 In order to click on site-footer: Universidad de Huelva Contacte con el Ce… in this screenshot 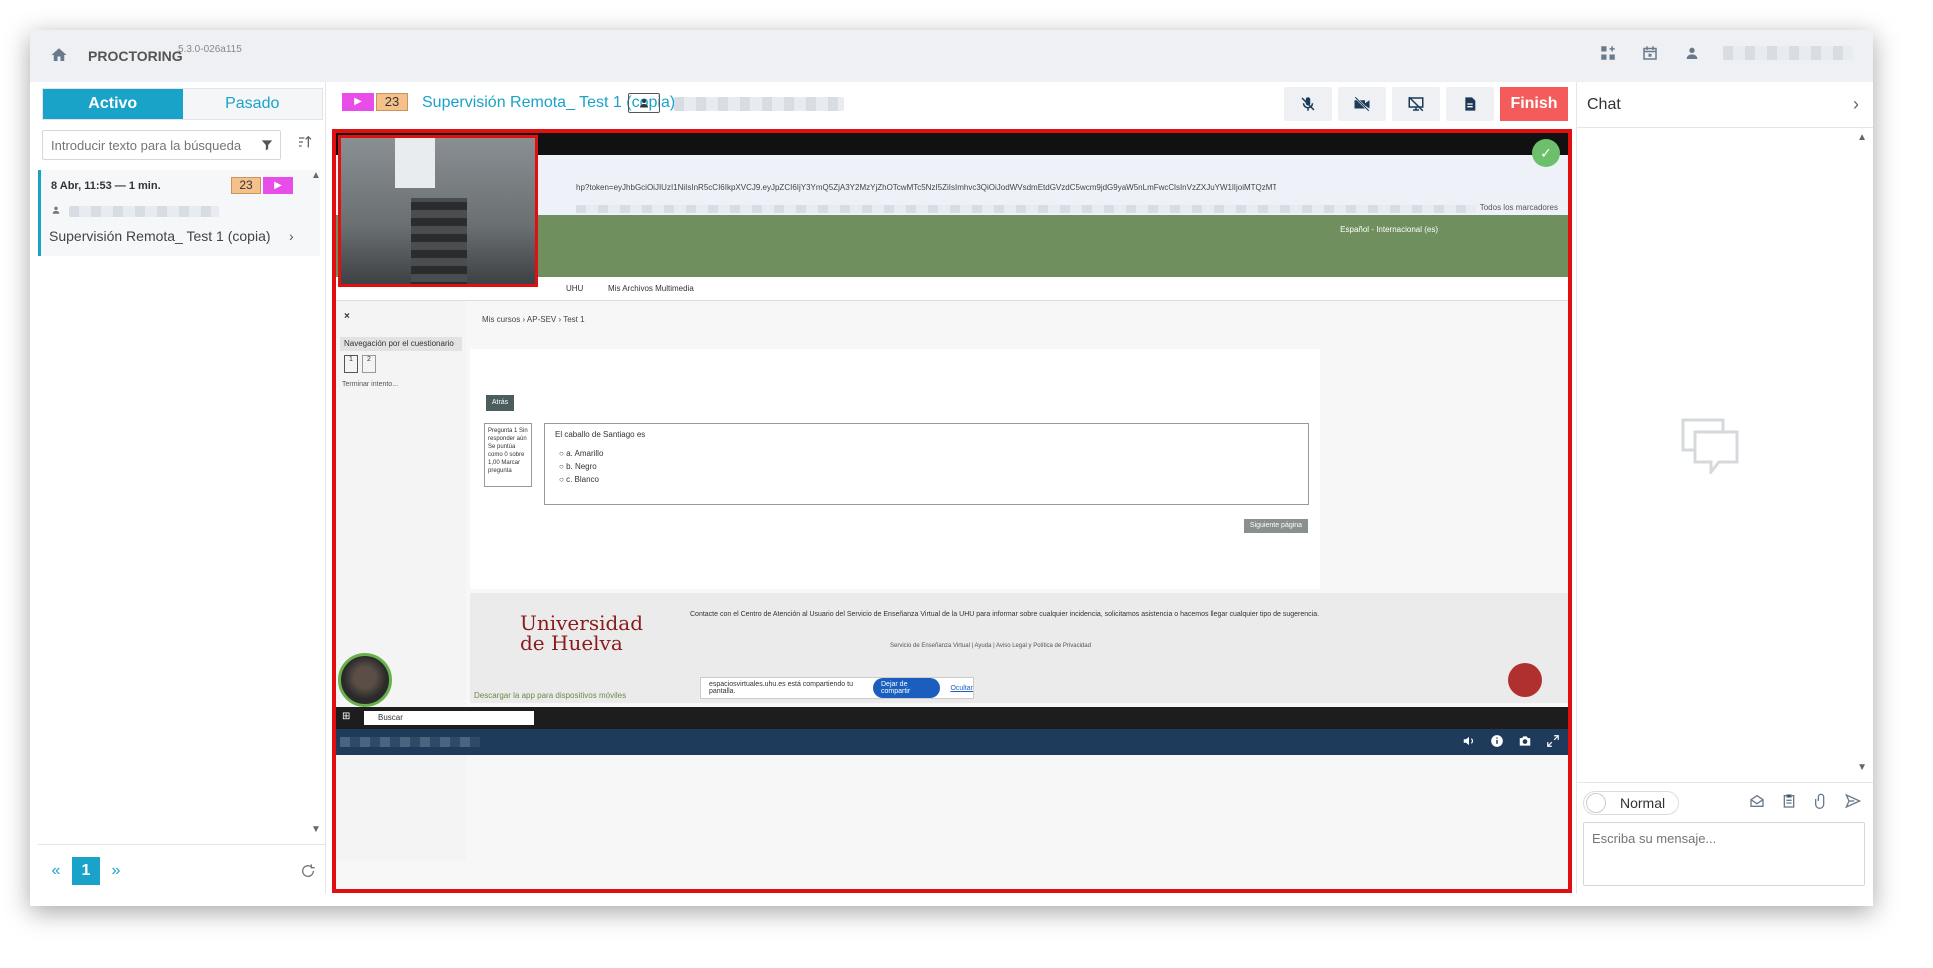, I will do `click(1019, 648)`.